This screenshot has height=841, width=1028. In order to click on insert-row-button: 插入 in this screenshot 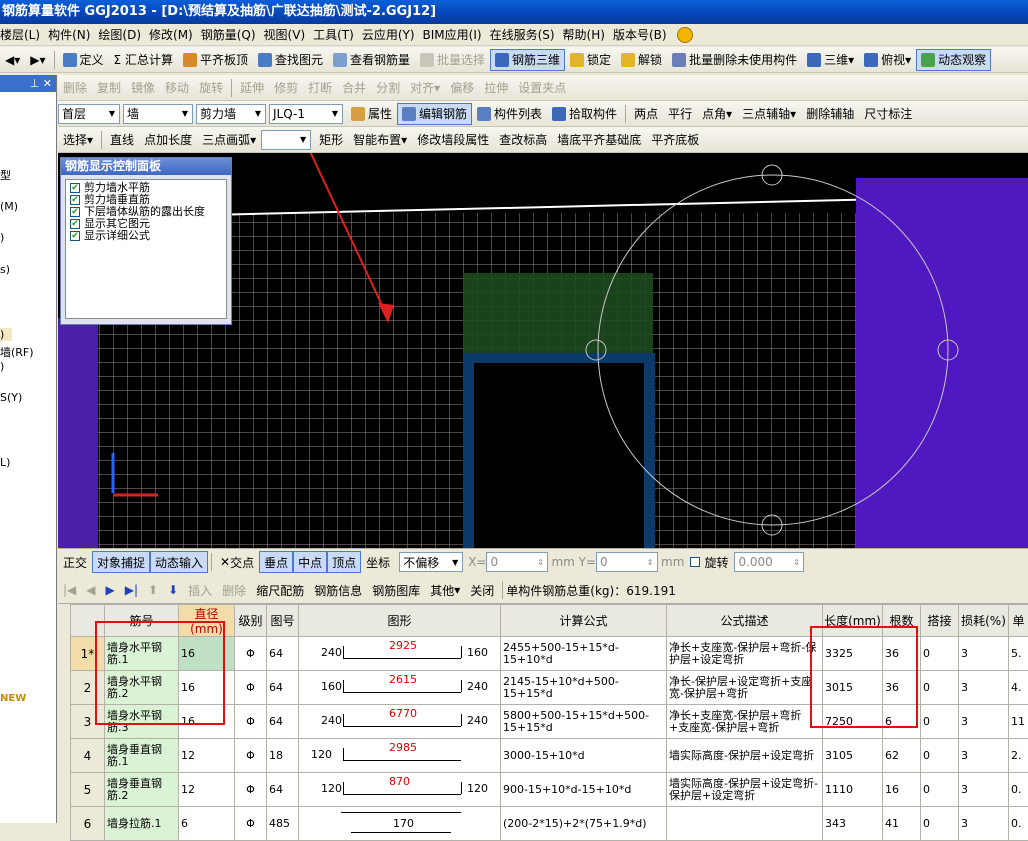, I will do `click(200, 590)`.